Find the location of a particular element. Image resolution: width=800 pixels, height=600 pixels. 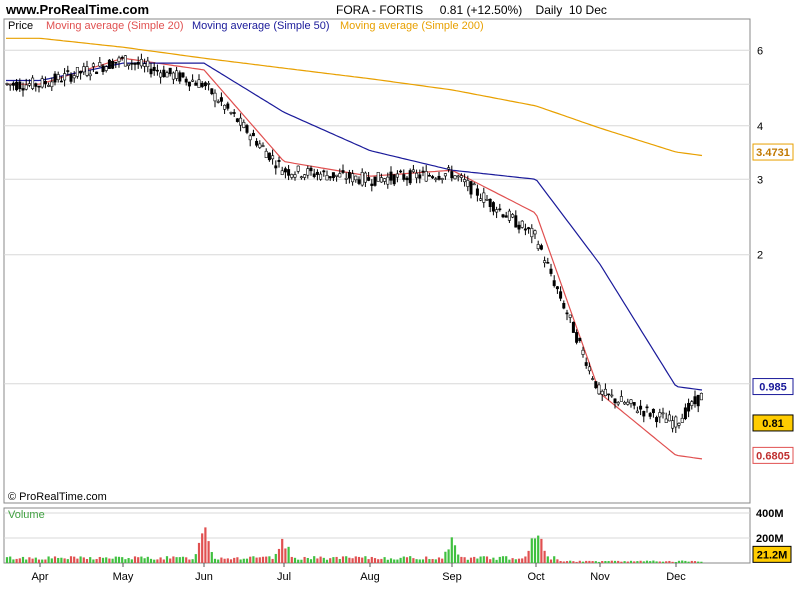

y-tick-label: 2 is located at coordinates (760, 256).